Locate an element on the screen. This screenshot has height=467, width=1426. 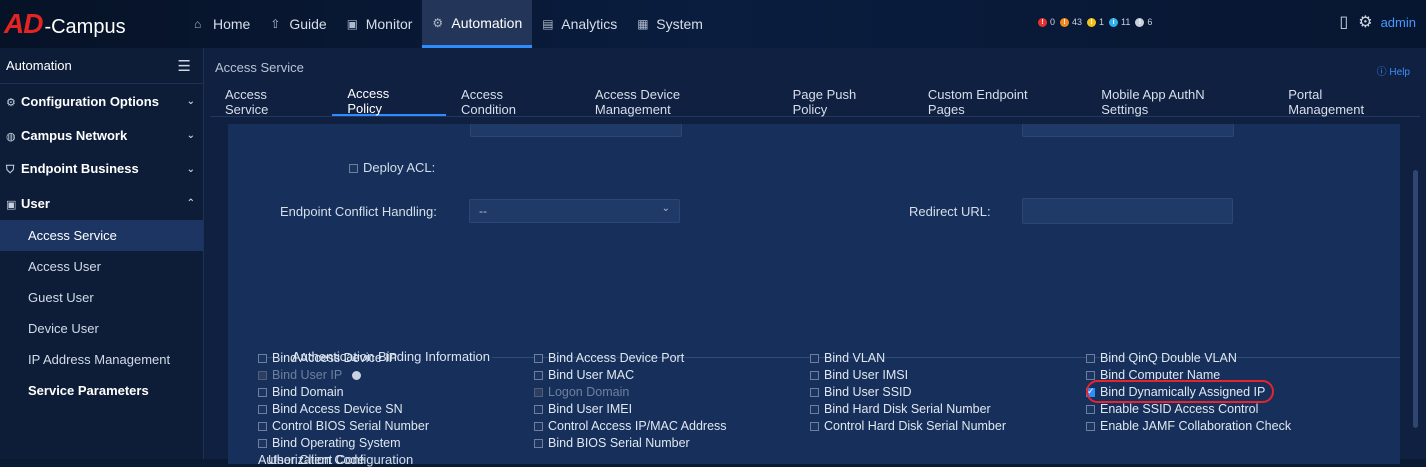
tab-portal-management: Portal Management is located at coordinates (1346, 102).